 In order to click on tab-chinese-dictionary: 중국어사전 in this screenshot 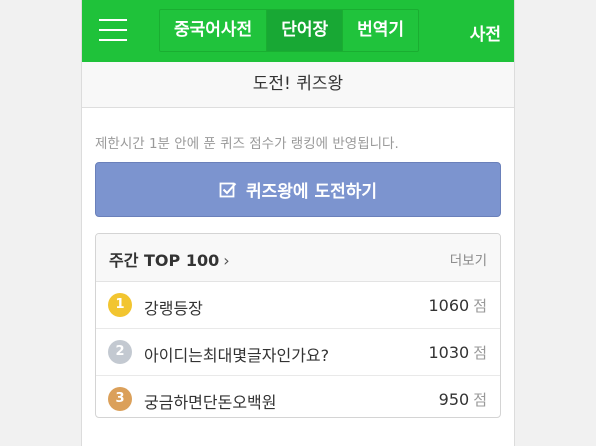, I will do `click(214, 30)`.